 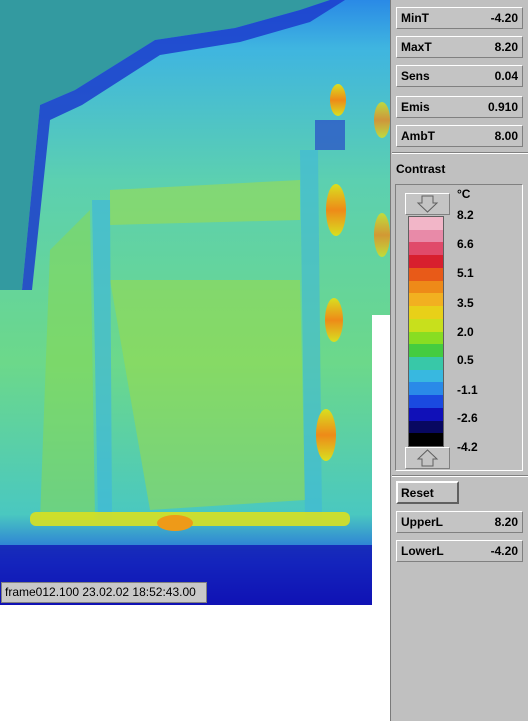 What do you see at coordinates (415, 107) in the screenshot?
I see `field-label: Emis` at bounding box center [415, 107].